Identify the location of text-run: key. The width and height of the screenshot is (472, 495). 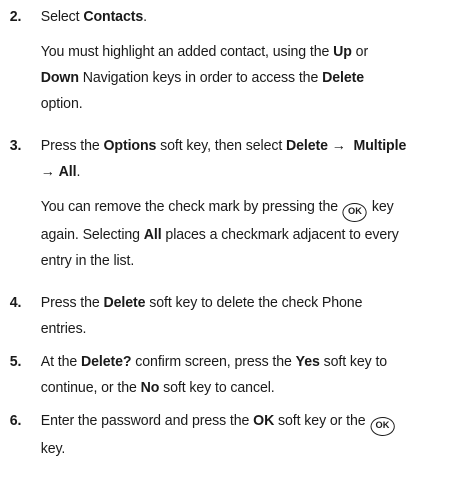
(381, 207).